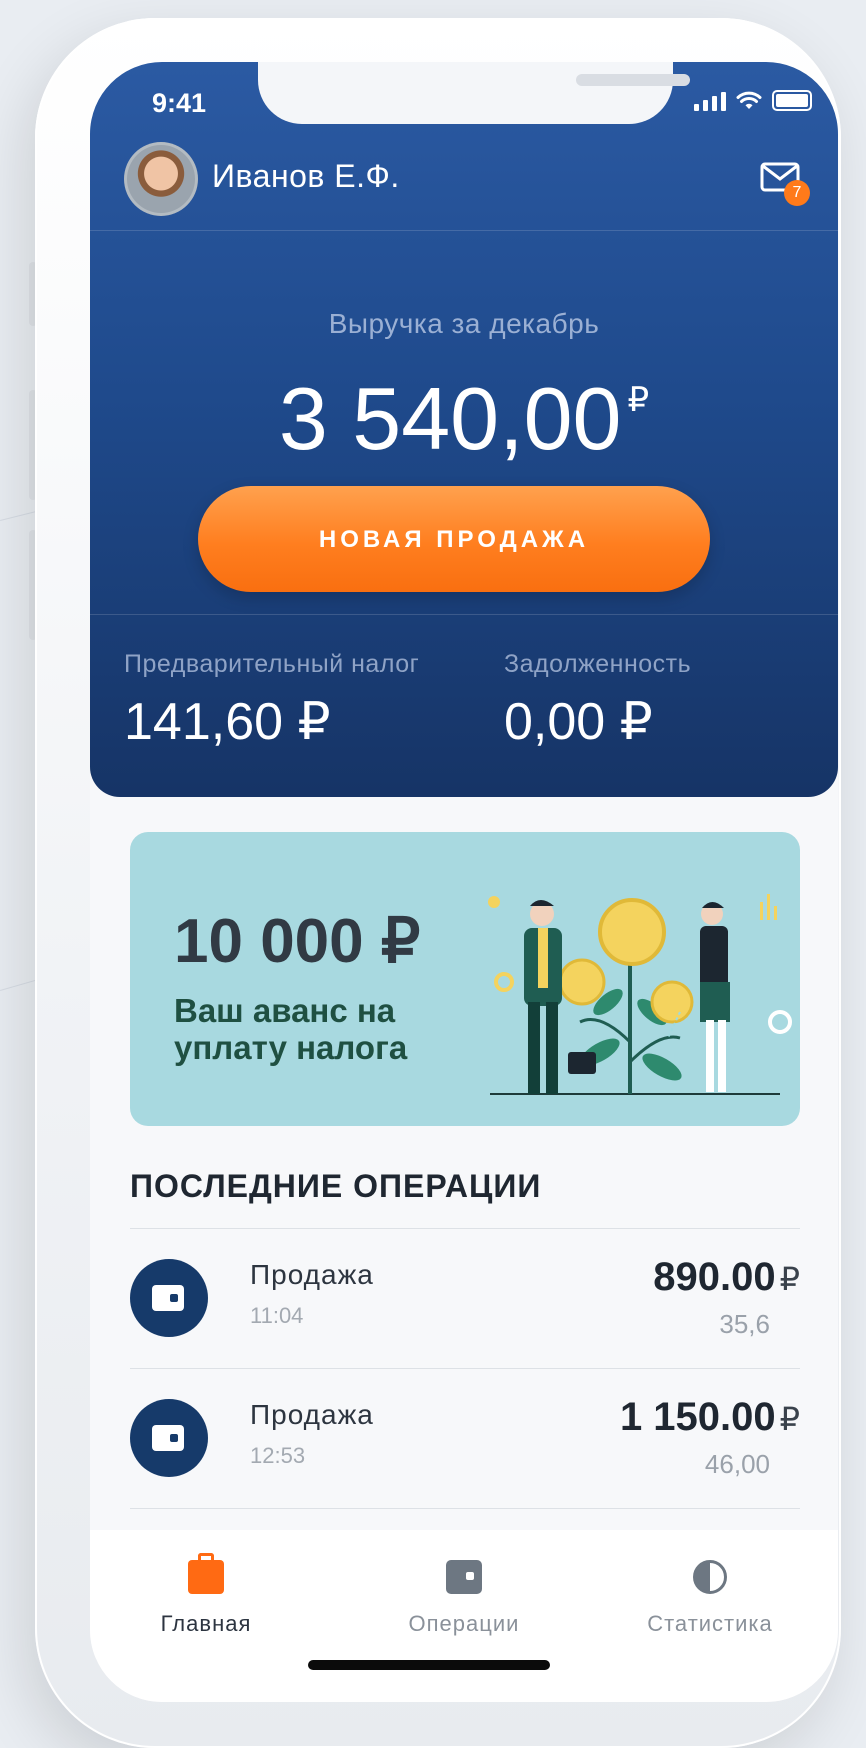 The height and width of the screenshot is (1748, 866). I want to click on promo-illustration, so click(640, 994).